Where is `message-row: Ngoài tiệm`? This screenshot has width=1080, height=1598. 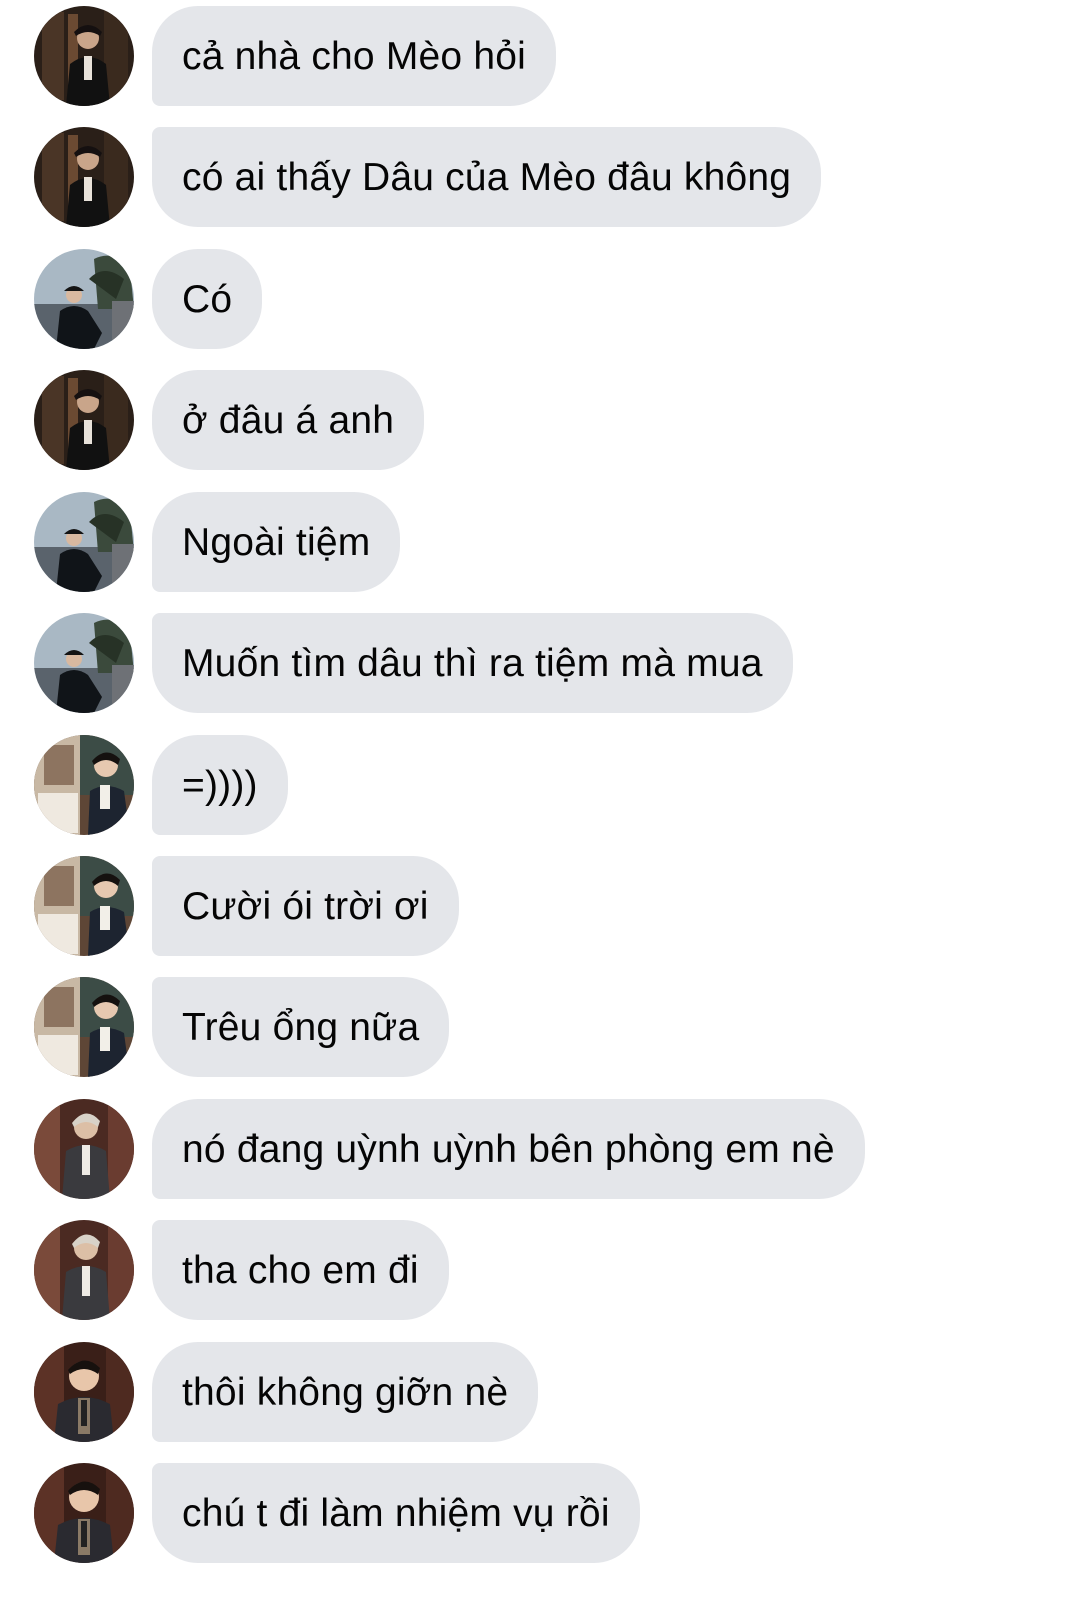
message-row: Ngoài tiệm is located at coordinates (540, 542).